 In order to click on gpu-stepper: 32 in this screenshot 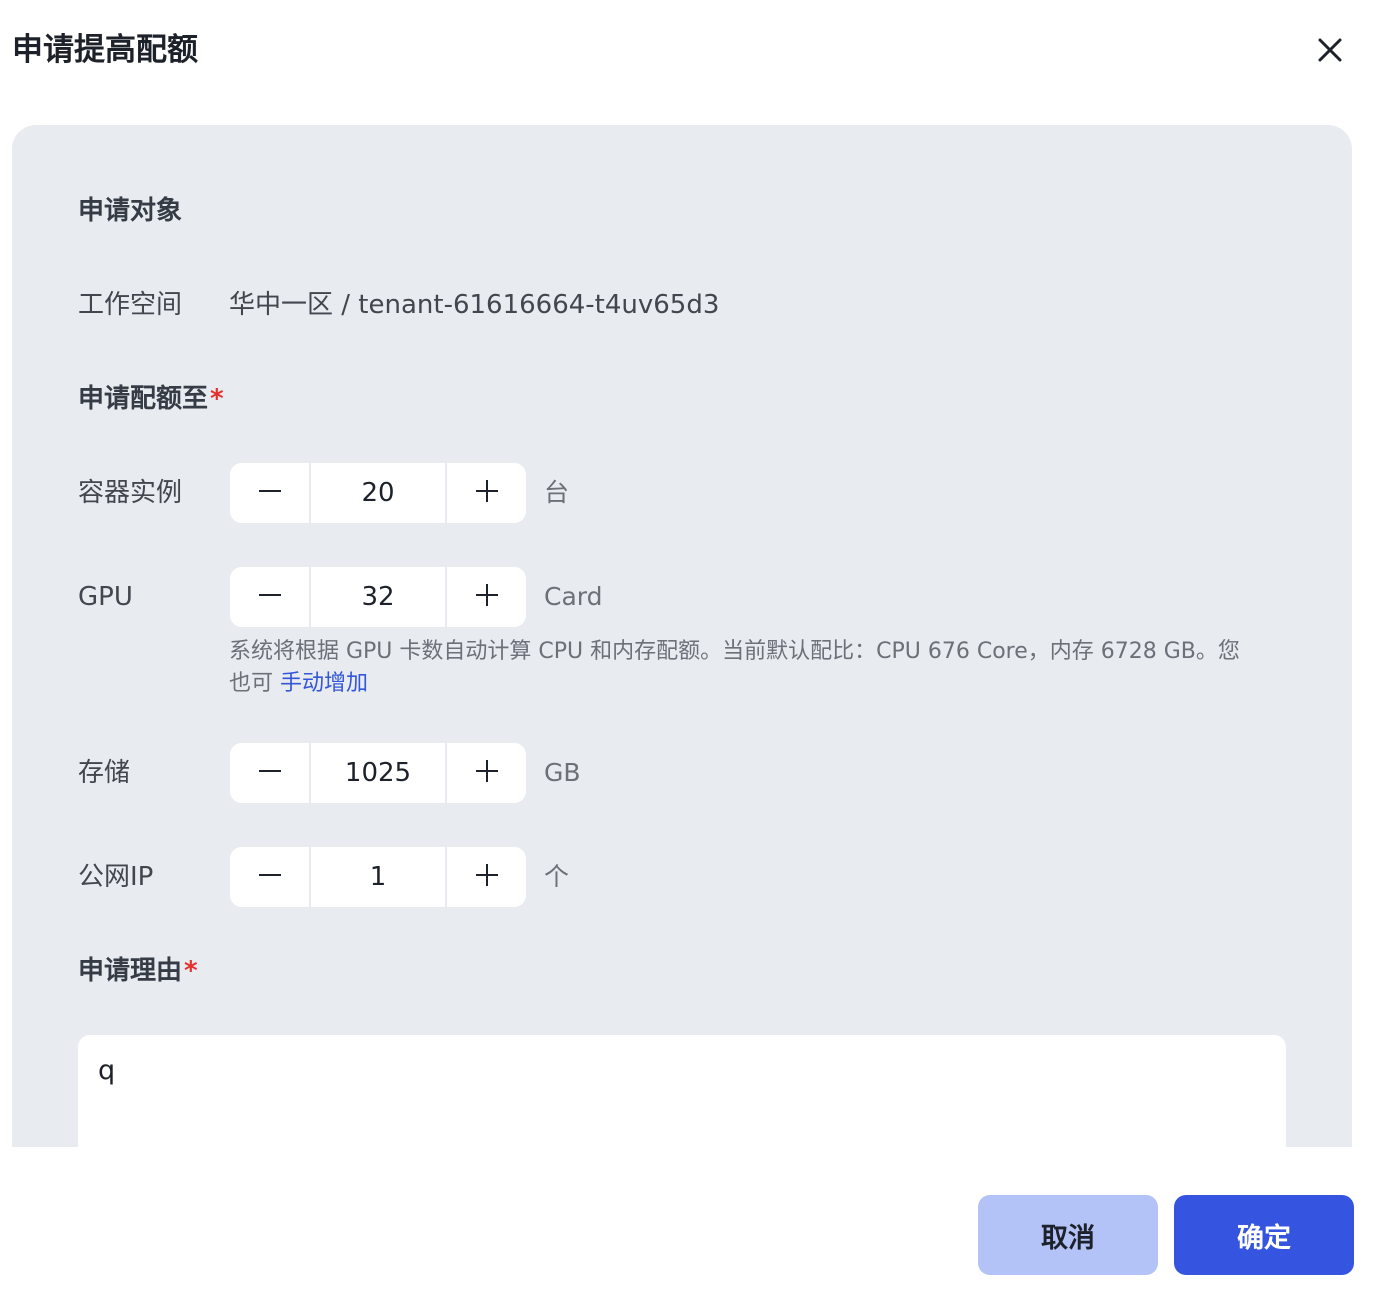, I will do `click(378, 597)`.